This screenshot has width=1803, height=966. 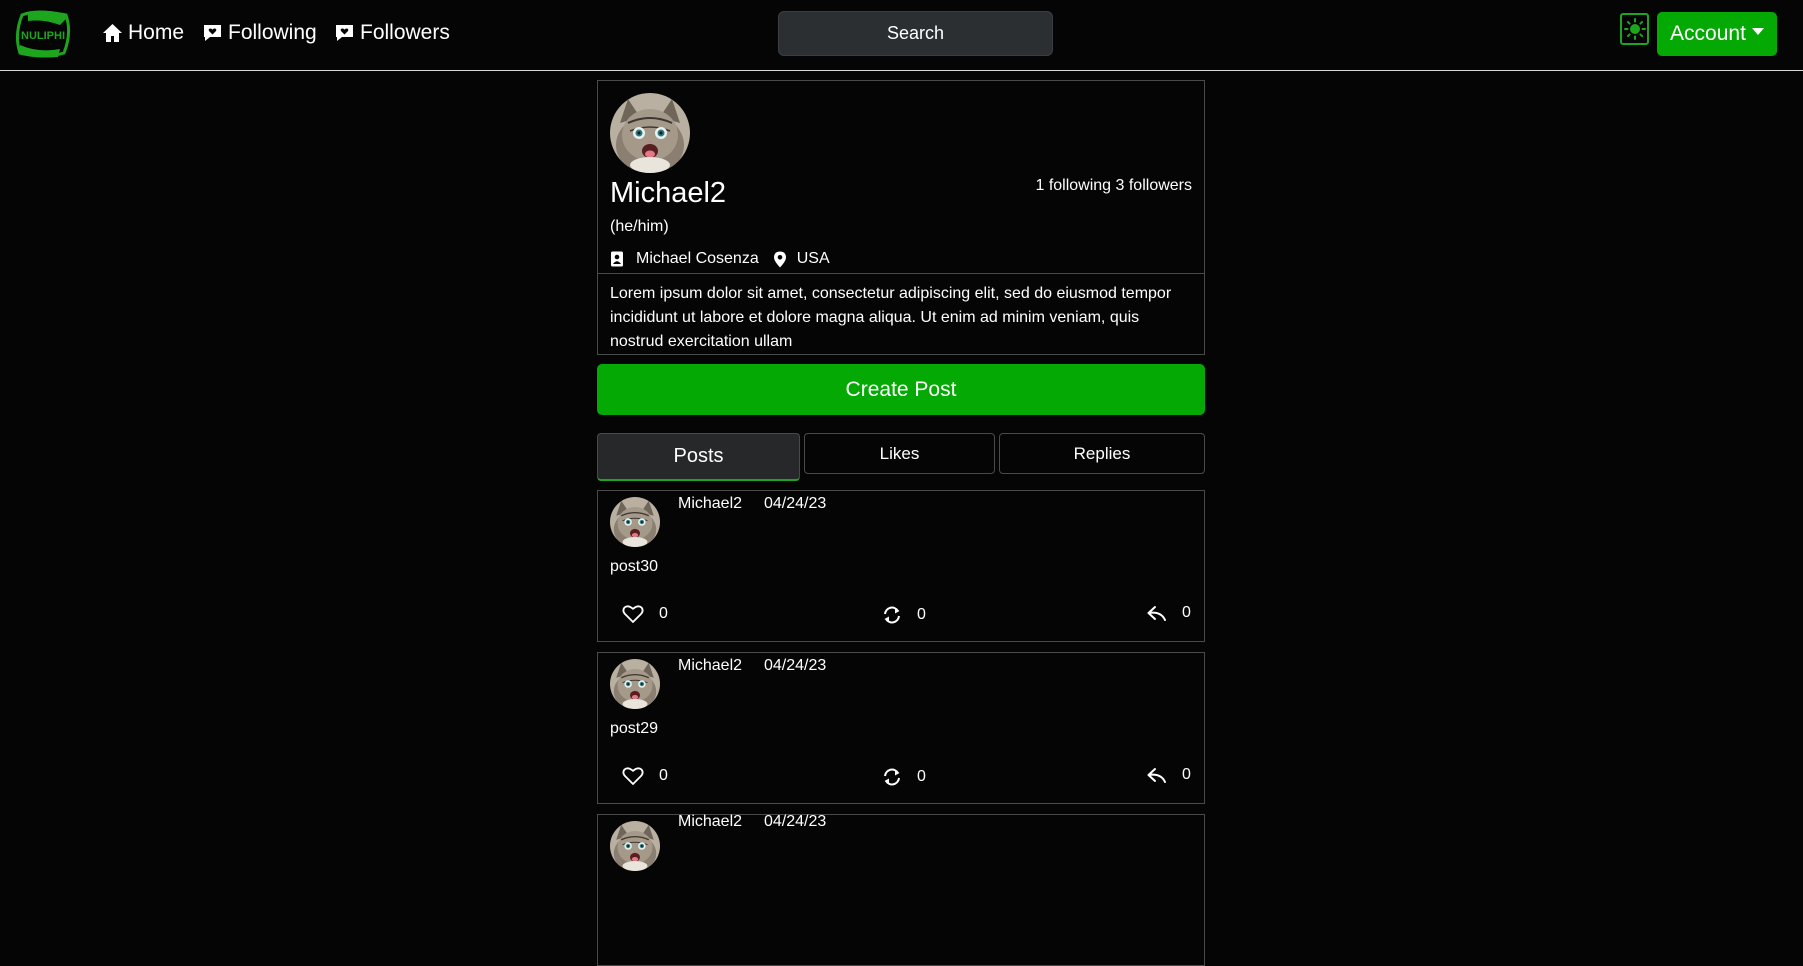 I want to click on nav-following-label: Following, so click(x=272, y=32).